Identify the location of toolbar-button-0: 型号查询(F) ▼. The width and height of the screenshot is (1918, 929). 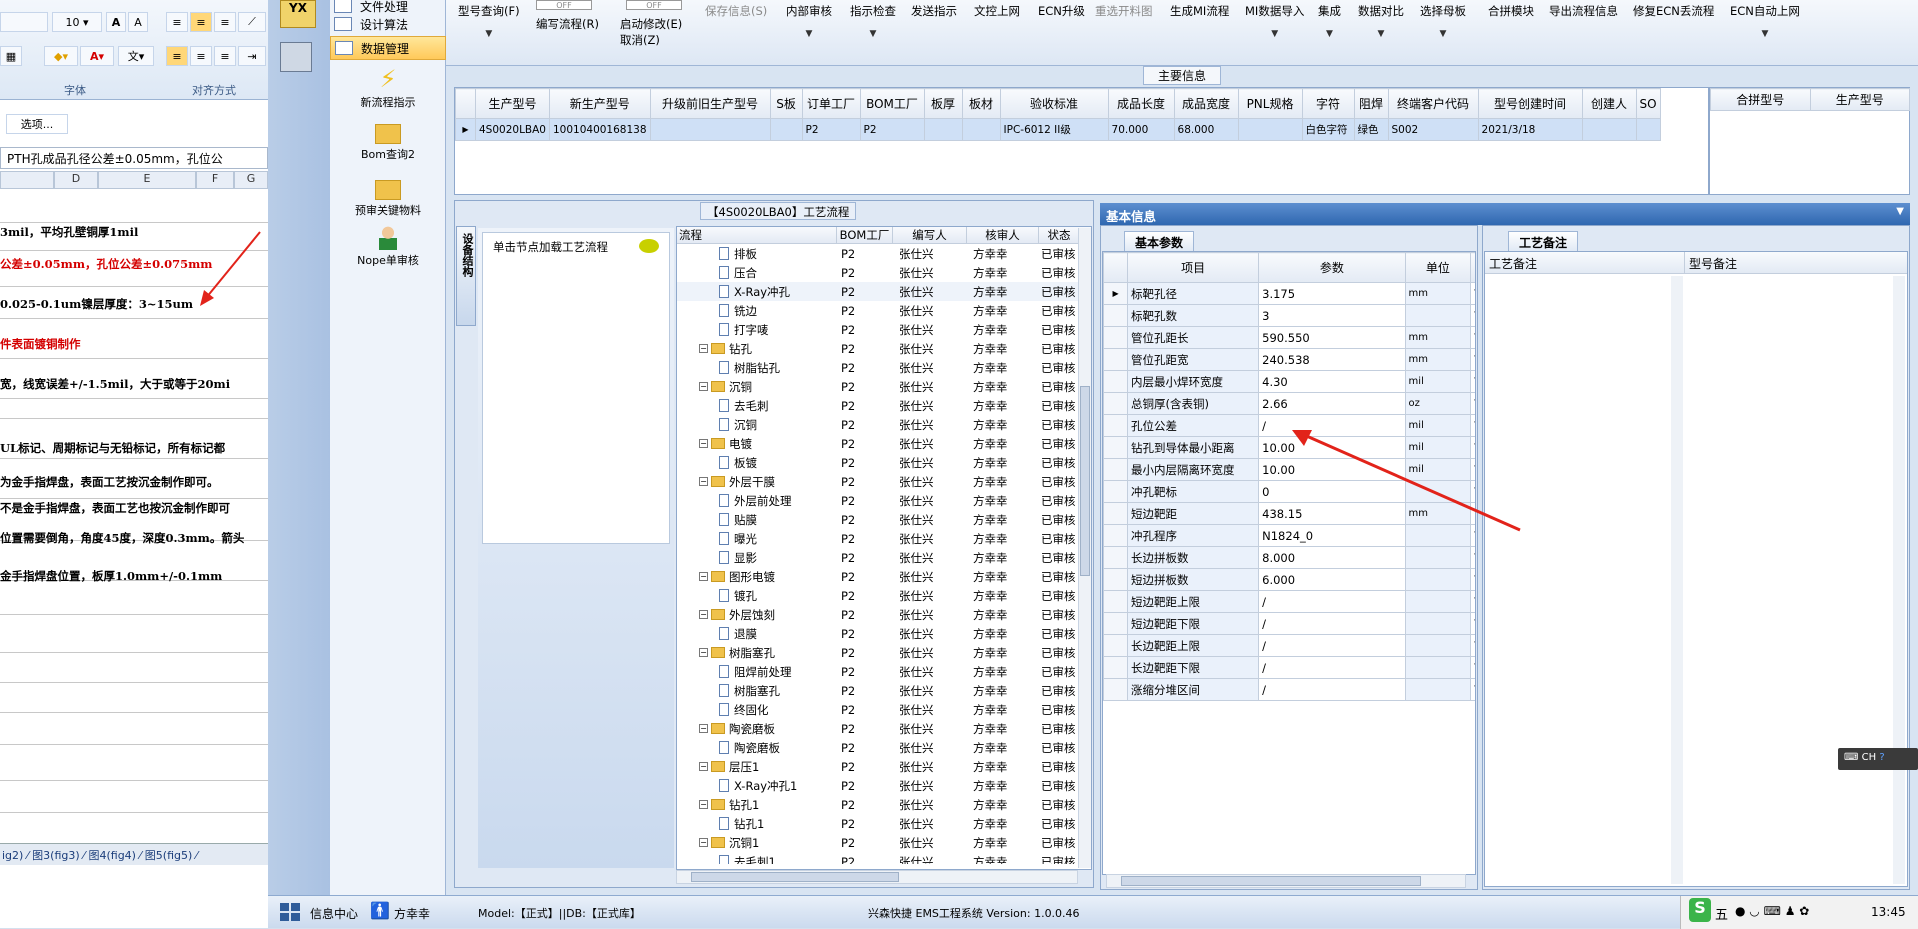
(489, 21).